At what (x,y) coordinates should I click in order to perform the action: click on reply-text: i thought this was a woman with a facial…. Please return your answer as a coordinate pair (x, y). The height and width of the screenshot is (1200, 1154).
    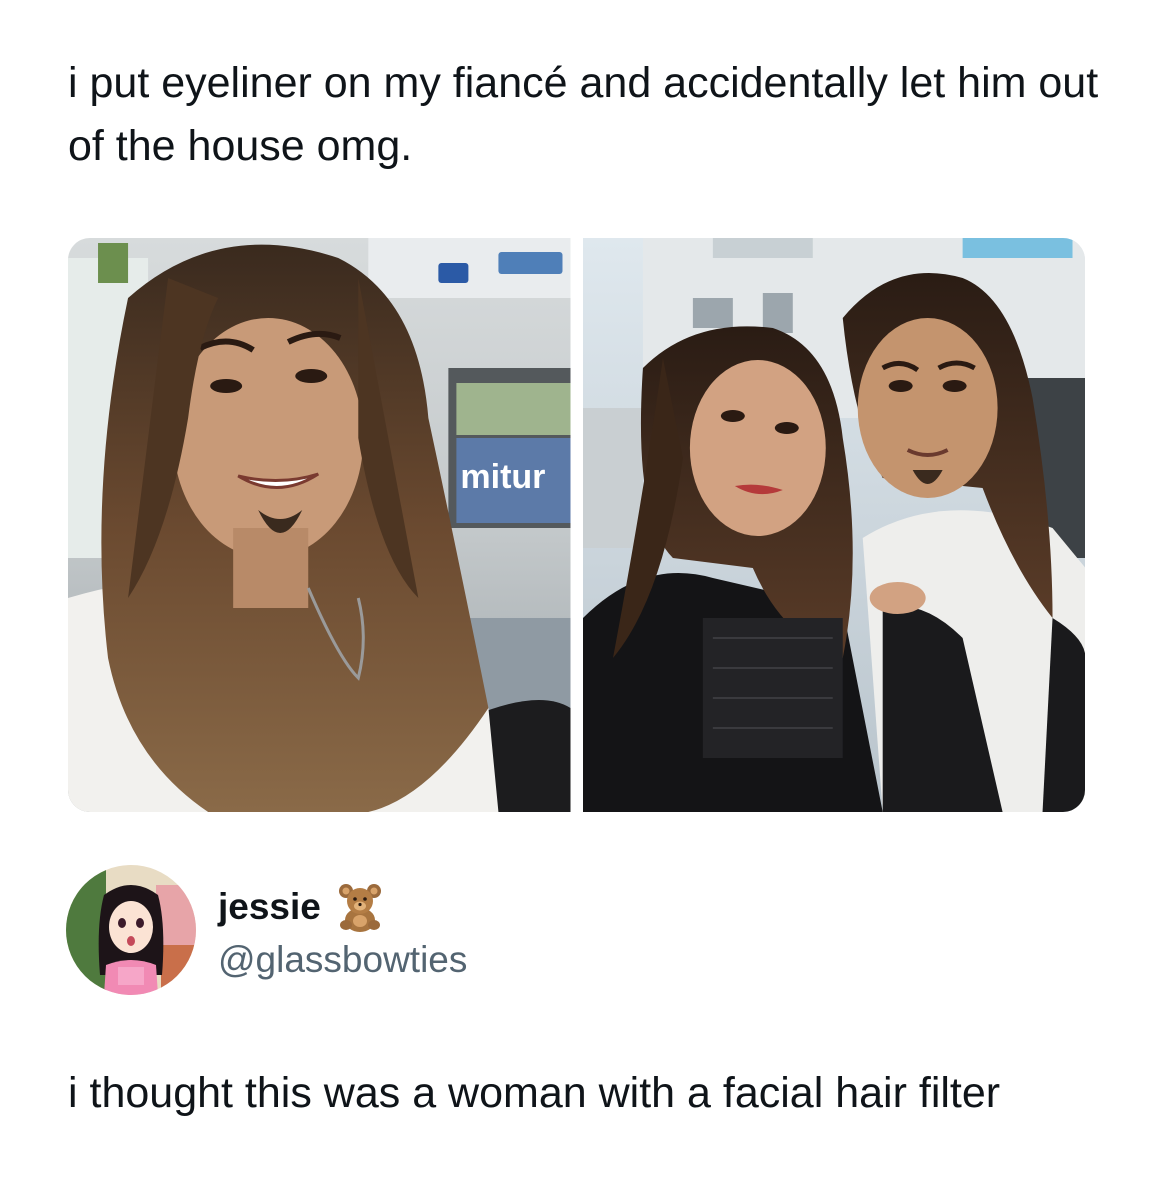
    Looking at the image, I should click on (534, 1093).